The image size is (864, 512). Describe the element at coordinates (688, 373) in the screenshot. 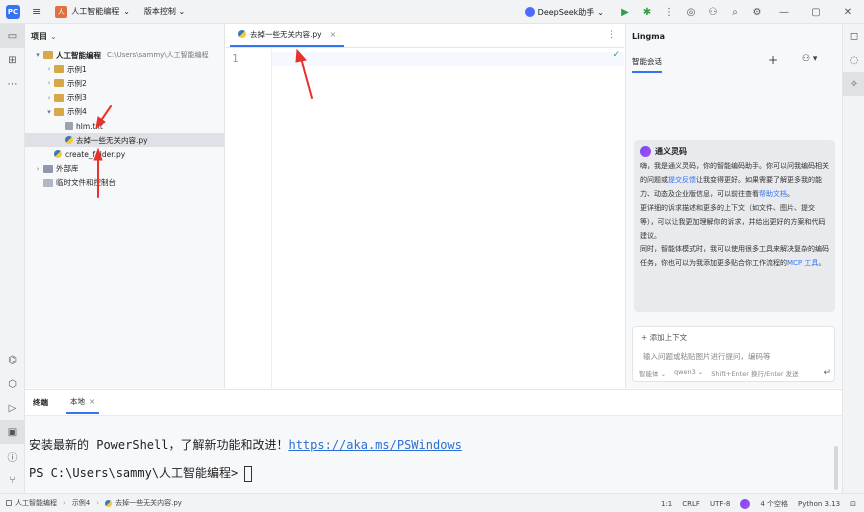

I see `model-selector: qwen3 ⌄` at that location.